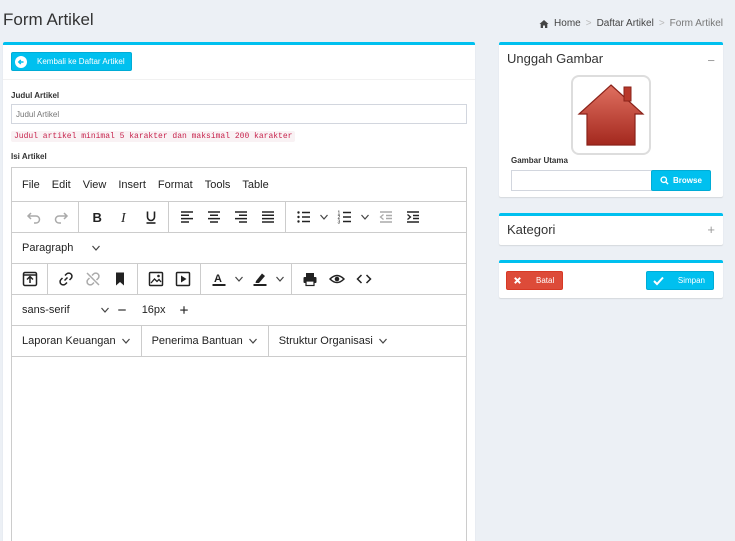  I want to click on menu-file: File, so click(31, 185).